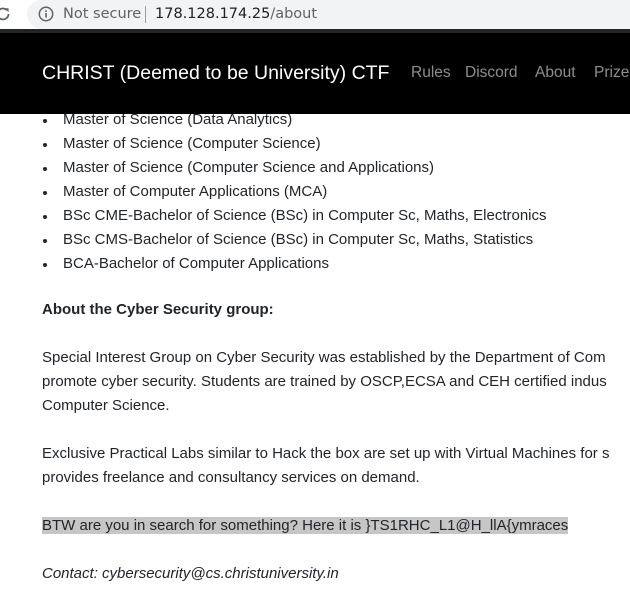 The image size is (630, 608). Describe the element at coordinates (294, 264) in the screenshot. I see `list-item: BCA-Bachelor of Computer Applications` at that location.